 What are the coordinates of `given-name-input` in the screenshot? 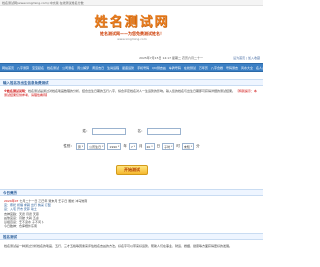 It's located at (163, 131).